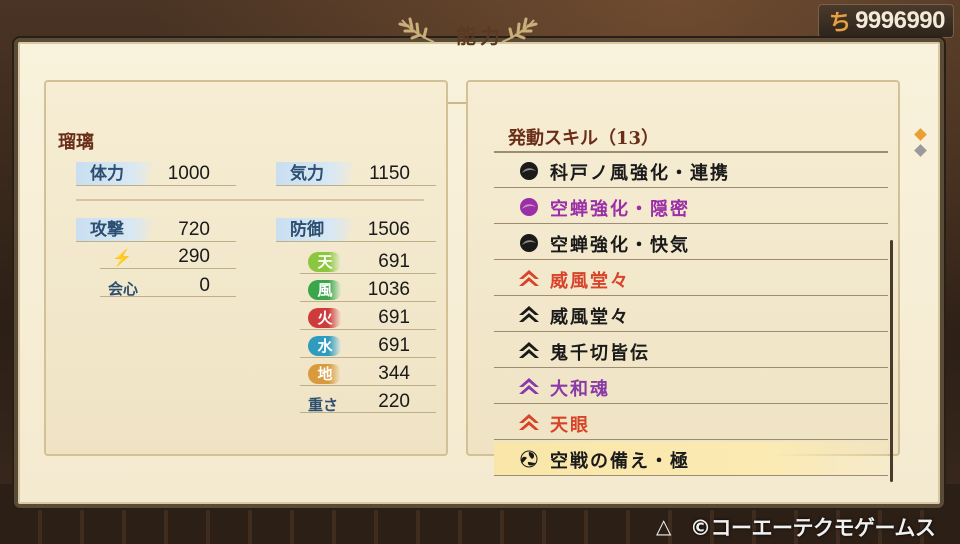  I want to click on hp-value: 1000, so click(188, 173).